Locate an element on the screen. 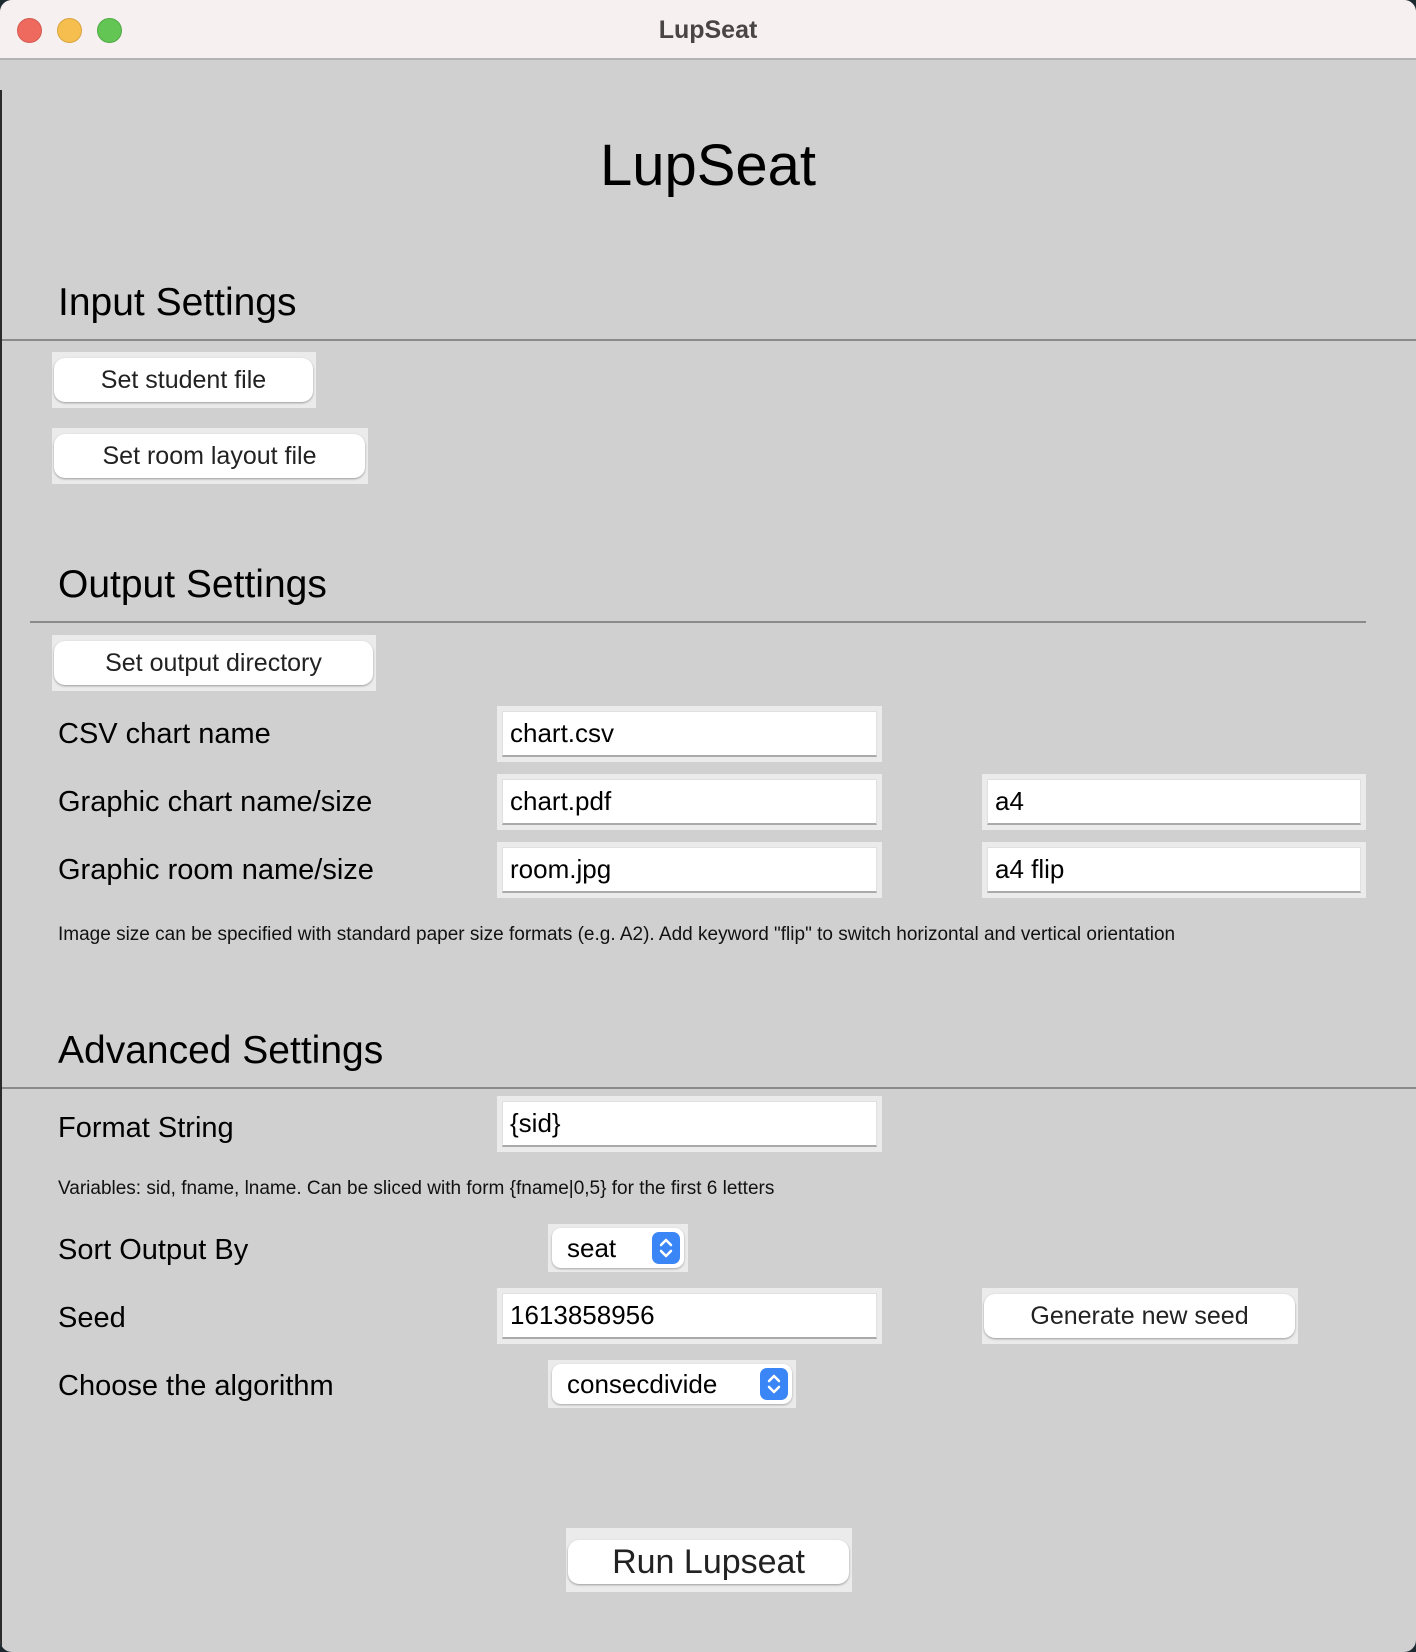  generate-new-seed-button: Generate new seed is located at coordinates (1139, 1316).